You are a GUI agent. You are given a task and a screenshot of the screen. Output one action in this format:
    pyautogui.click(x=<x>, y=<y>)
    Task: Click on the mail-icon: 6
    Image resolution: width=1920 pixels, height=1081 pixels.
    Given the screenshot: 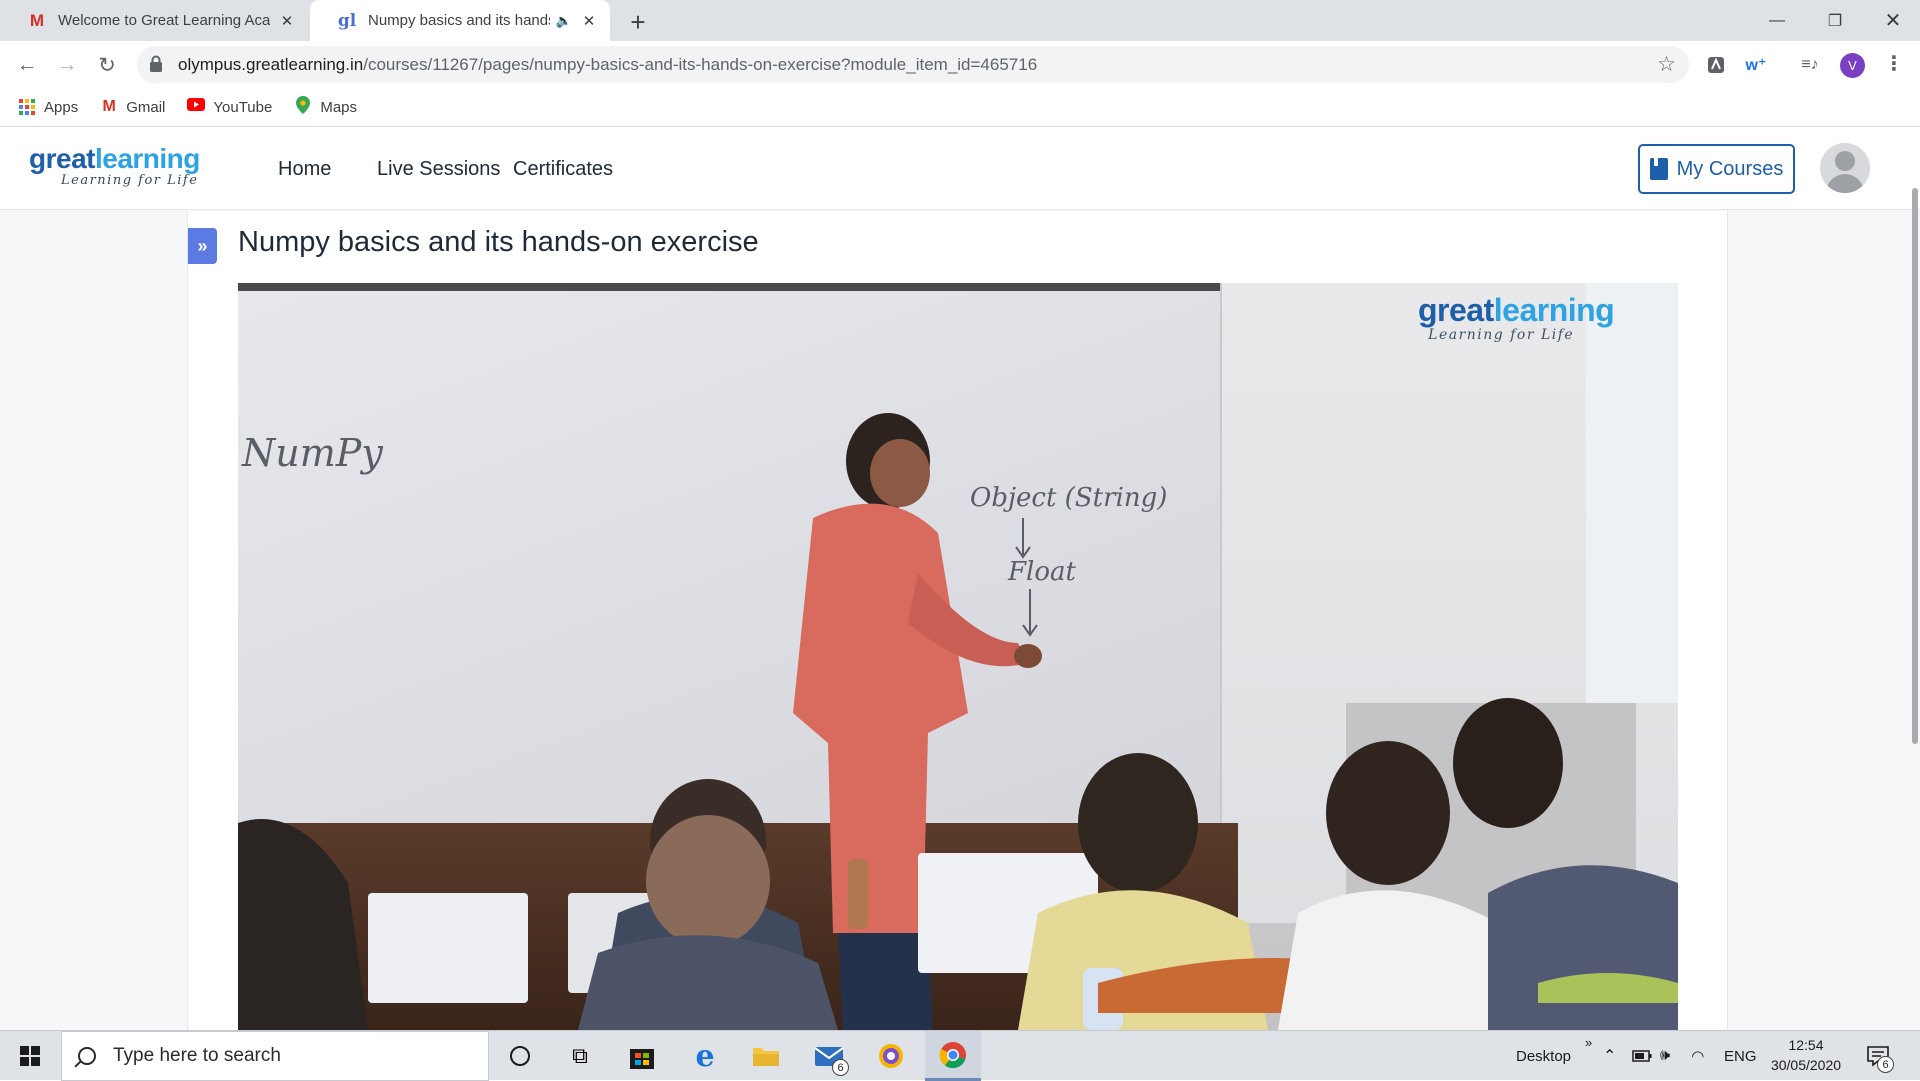 What is the action you would take?
    pyautogui.click(x=829, y=1056)
    